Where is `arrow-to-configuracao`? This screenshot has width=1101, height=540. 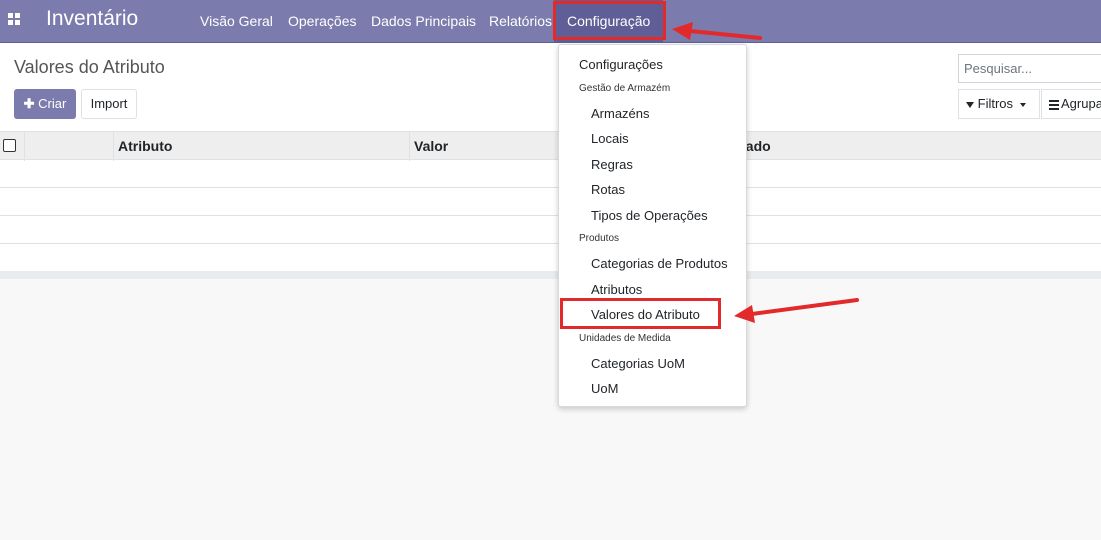 arrow-to-configuracao is located at coordinates (717, 31).